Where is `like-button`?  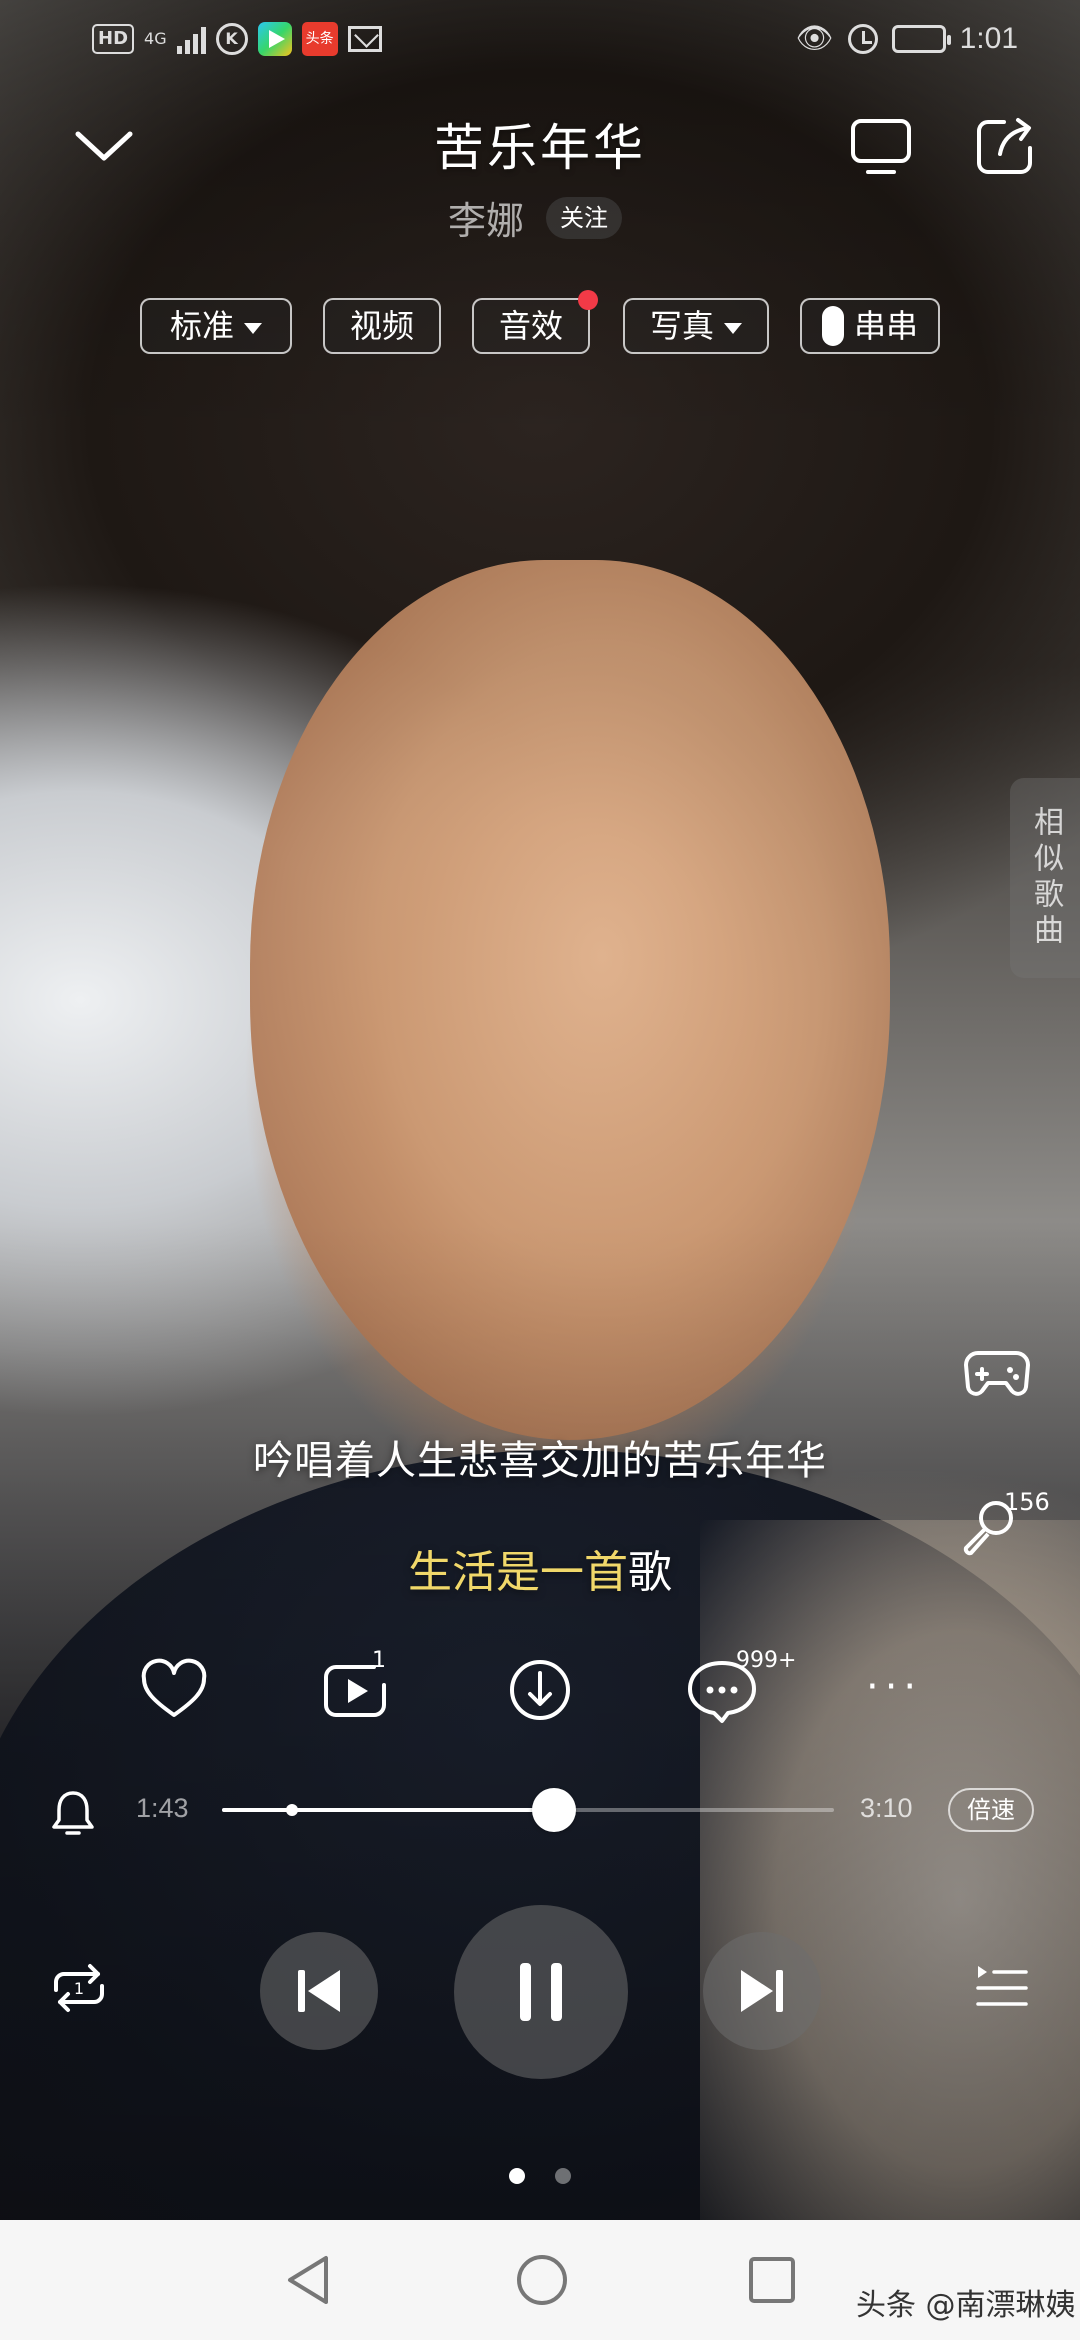 like-button is located at coordinates (174, 1690).